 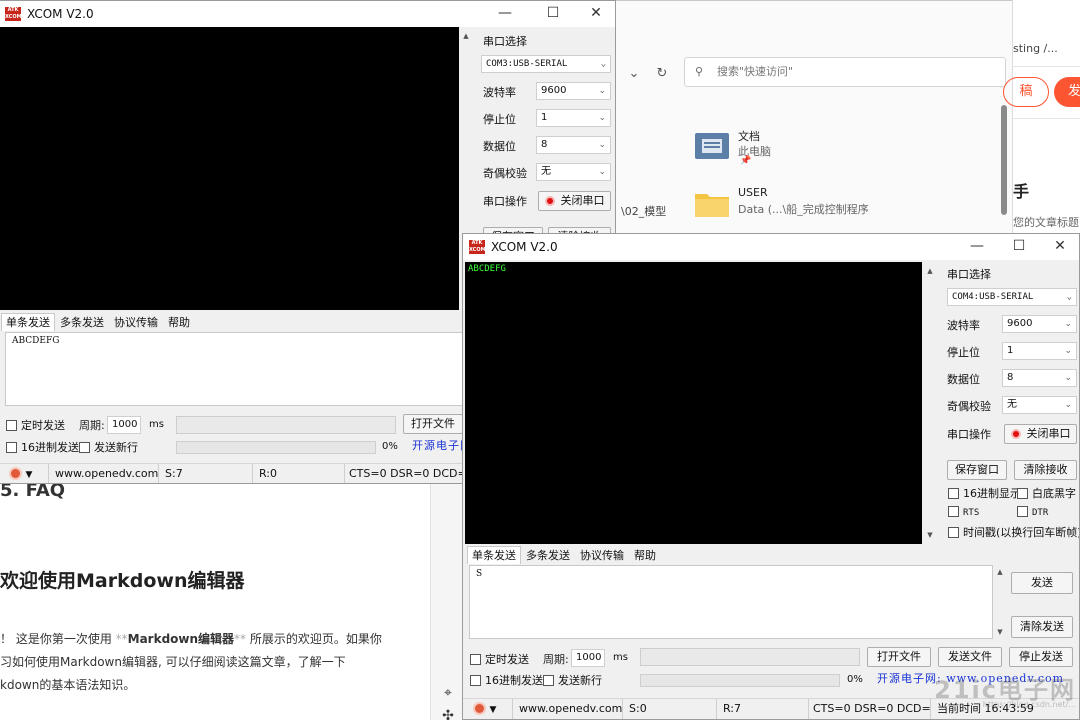 I want to click on status-sent-count: S:0, so click(x=671, y=709).